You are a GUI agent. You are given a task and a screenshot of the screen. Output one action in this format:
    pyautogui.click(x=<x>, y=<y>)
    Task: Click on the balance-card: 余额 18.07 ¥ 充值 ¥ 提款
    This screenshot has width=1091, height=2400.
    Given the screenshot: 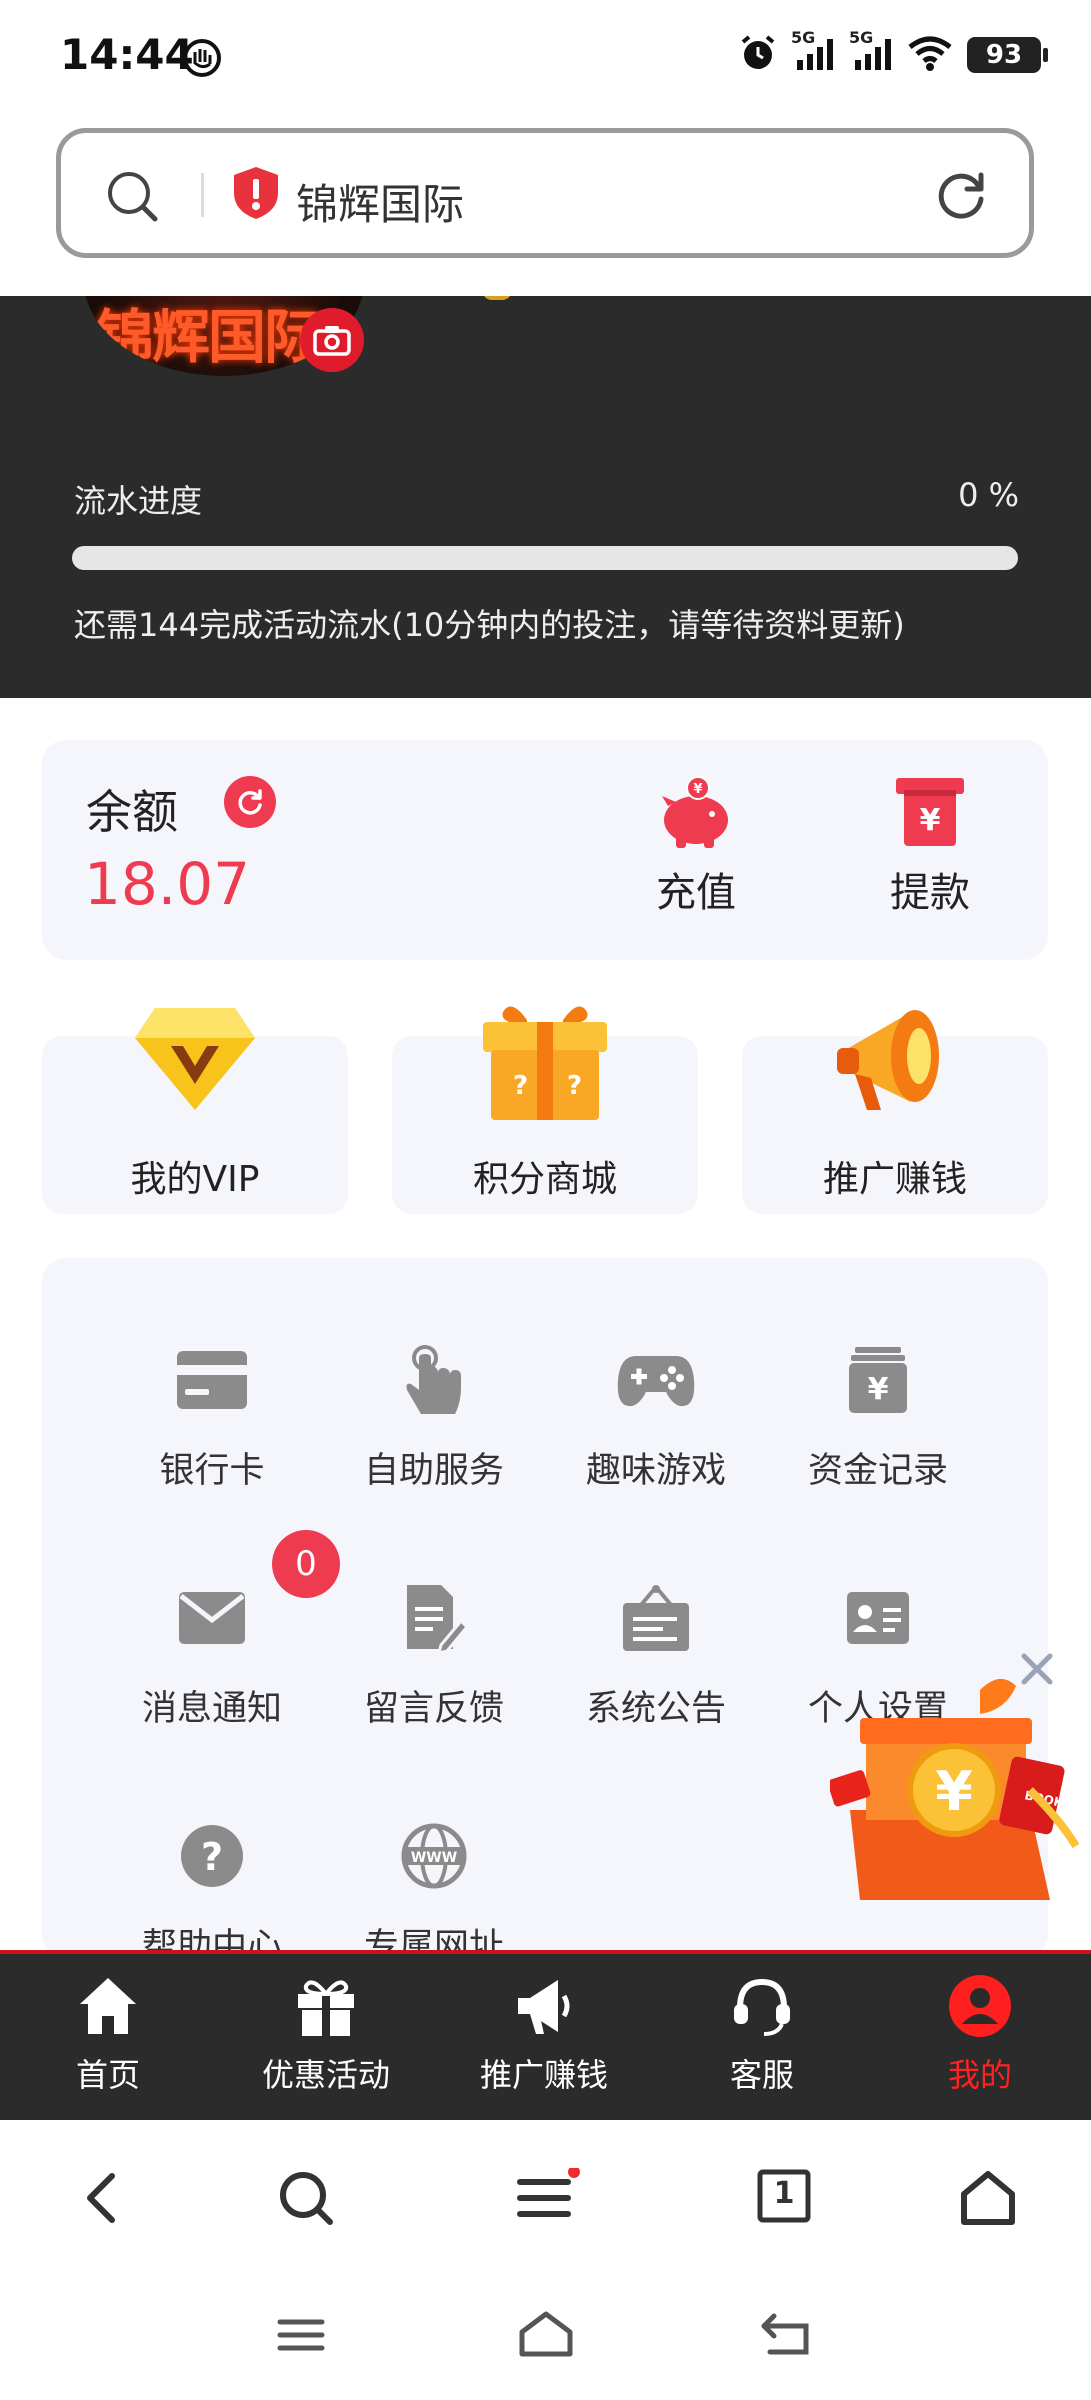 What is the action you would take?
    pyautogui.click(x=545, y=850)
    